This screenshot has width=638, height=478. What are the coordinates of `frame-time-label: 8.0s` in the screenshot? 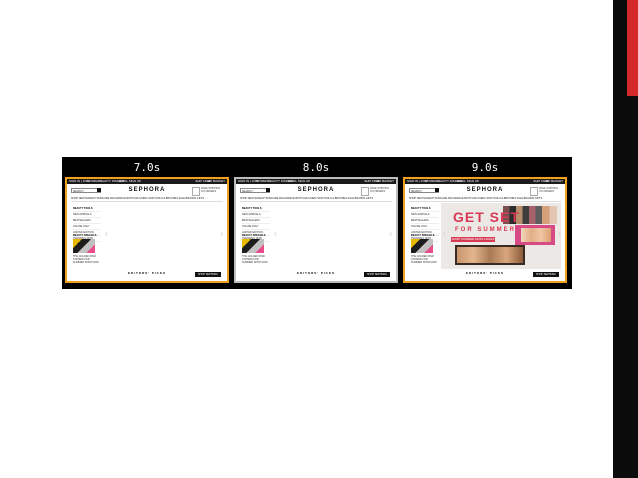 It's located at (316, 167).